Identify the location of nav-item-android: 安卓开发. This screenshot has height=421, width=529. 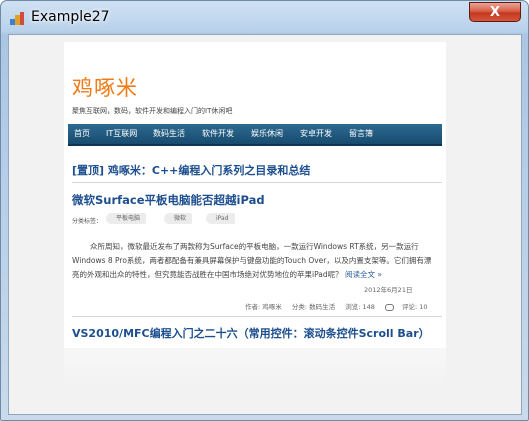
(316, 133).